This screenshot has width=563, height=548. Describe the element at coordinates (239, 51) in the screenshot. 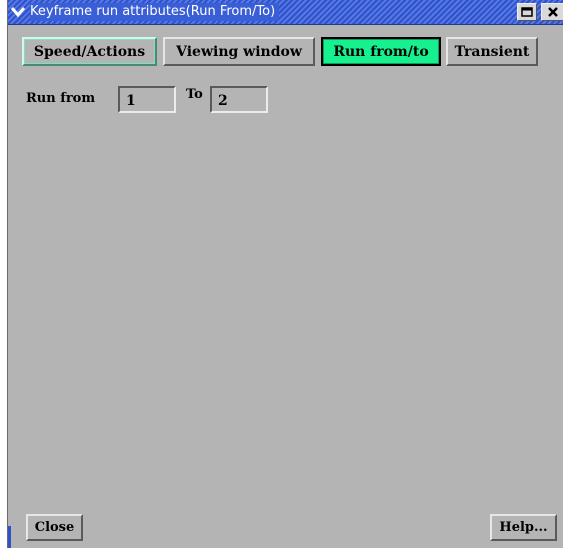

I see `tab-viewing-window: Viewing window` at that location.